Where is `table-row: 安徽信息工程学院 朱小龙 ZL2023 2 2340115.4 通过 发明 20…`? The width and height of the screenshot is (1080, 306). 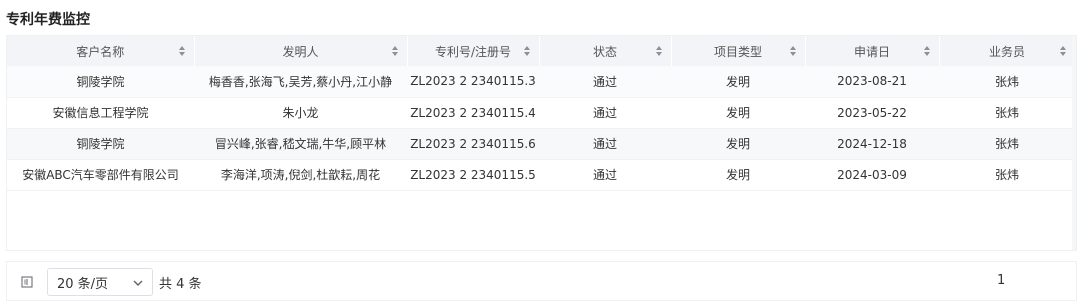 table-row: 安徽信息工程学院 朱小龙 ZL2023 2 2340115.4 通过 发明 20… is located at coordinates (541, 113).